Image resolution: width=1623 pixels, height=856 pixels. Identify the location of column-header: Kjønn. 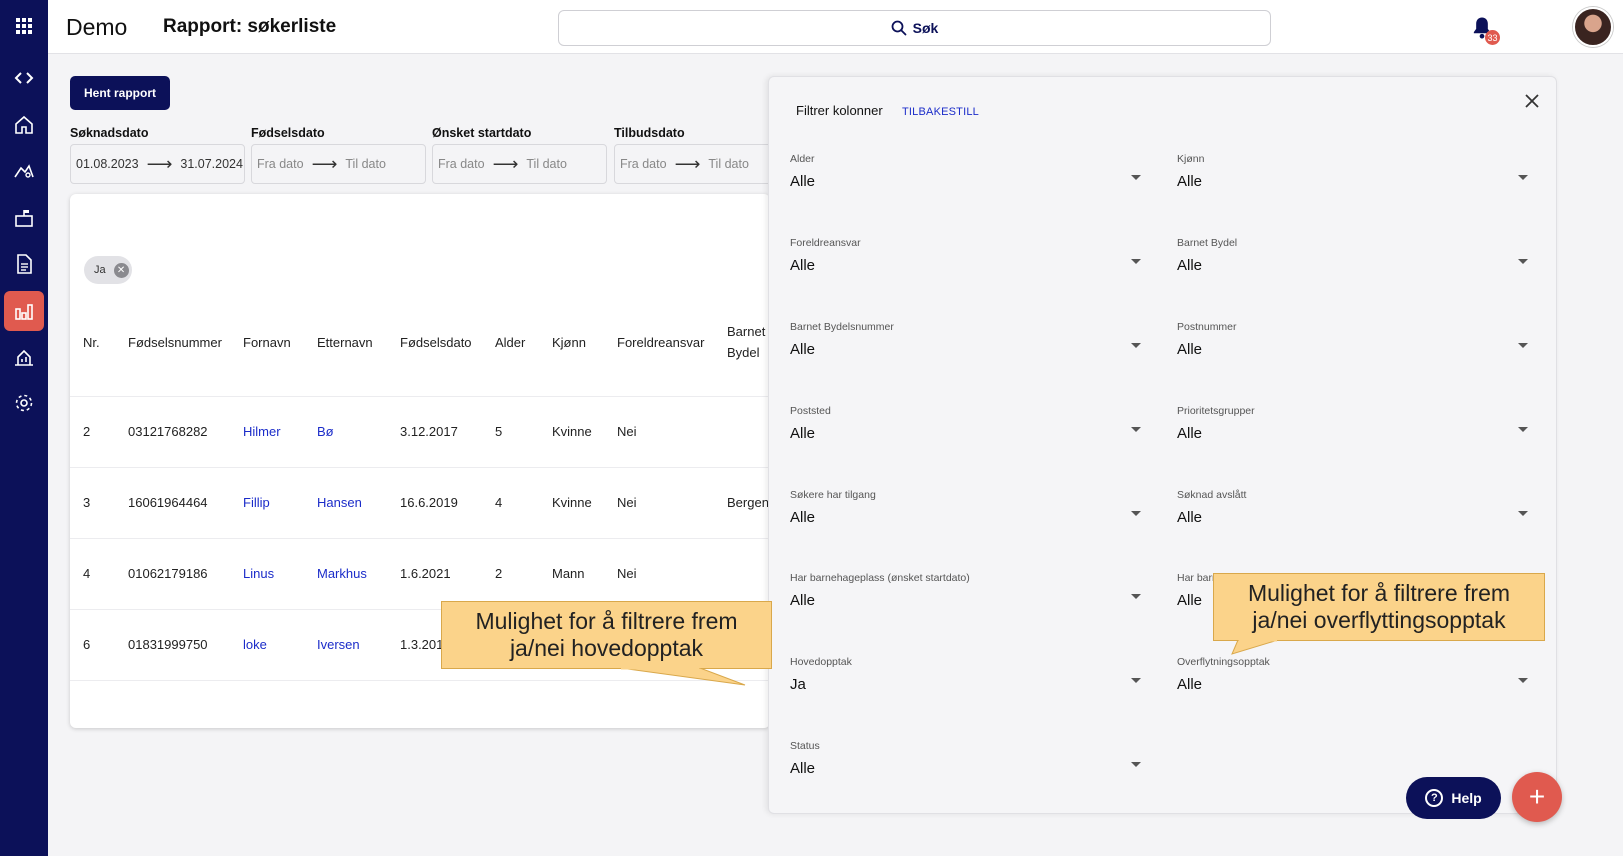
(569, 342).